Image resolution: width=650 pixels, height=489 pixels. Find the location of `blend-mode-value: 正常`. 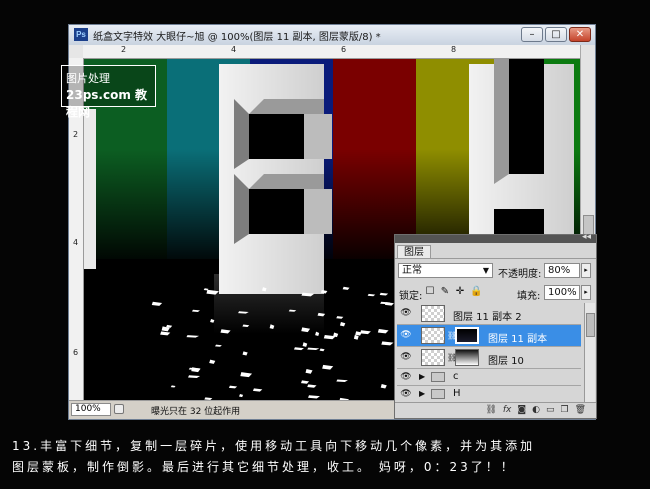

blend-mode-value: 正常 is located at coordinates (412, 270).